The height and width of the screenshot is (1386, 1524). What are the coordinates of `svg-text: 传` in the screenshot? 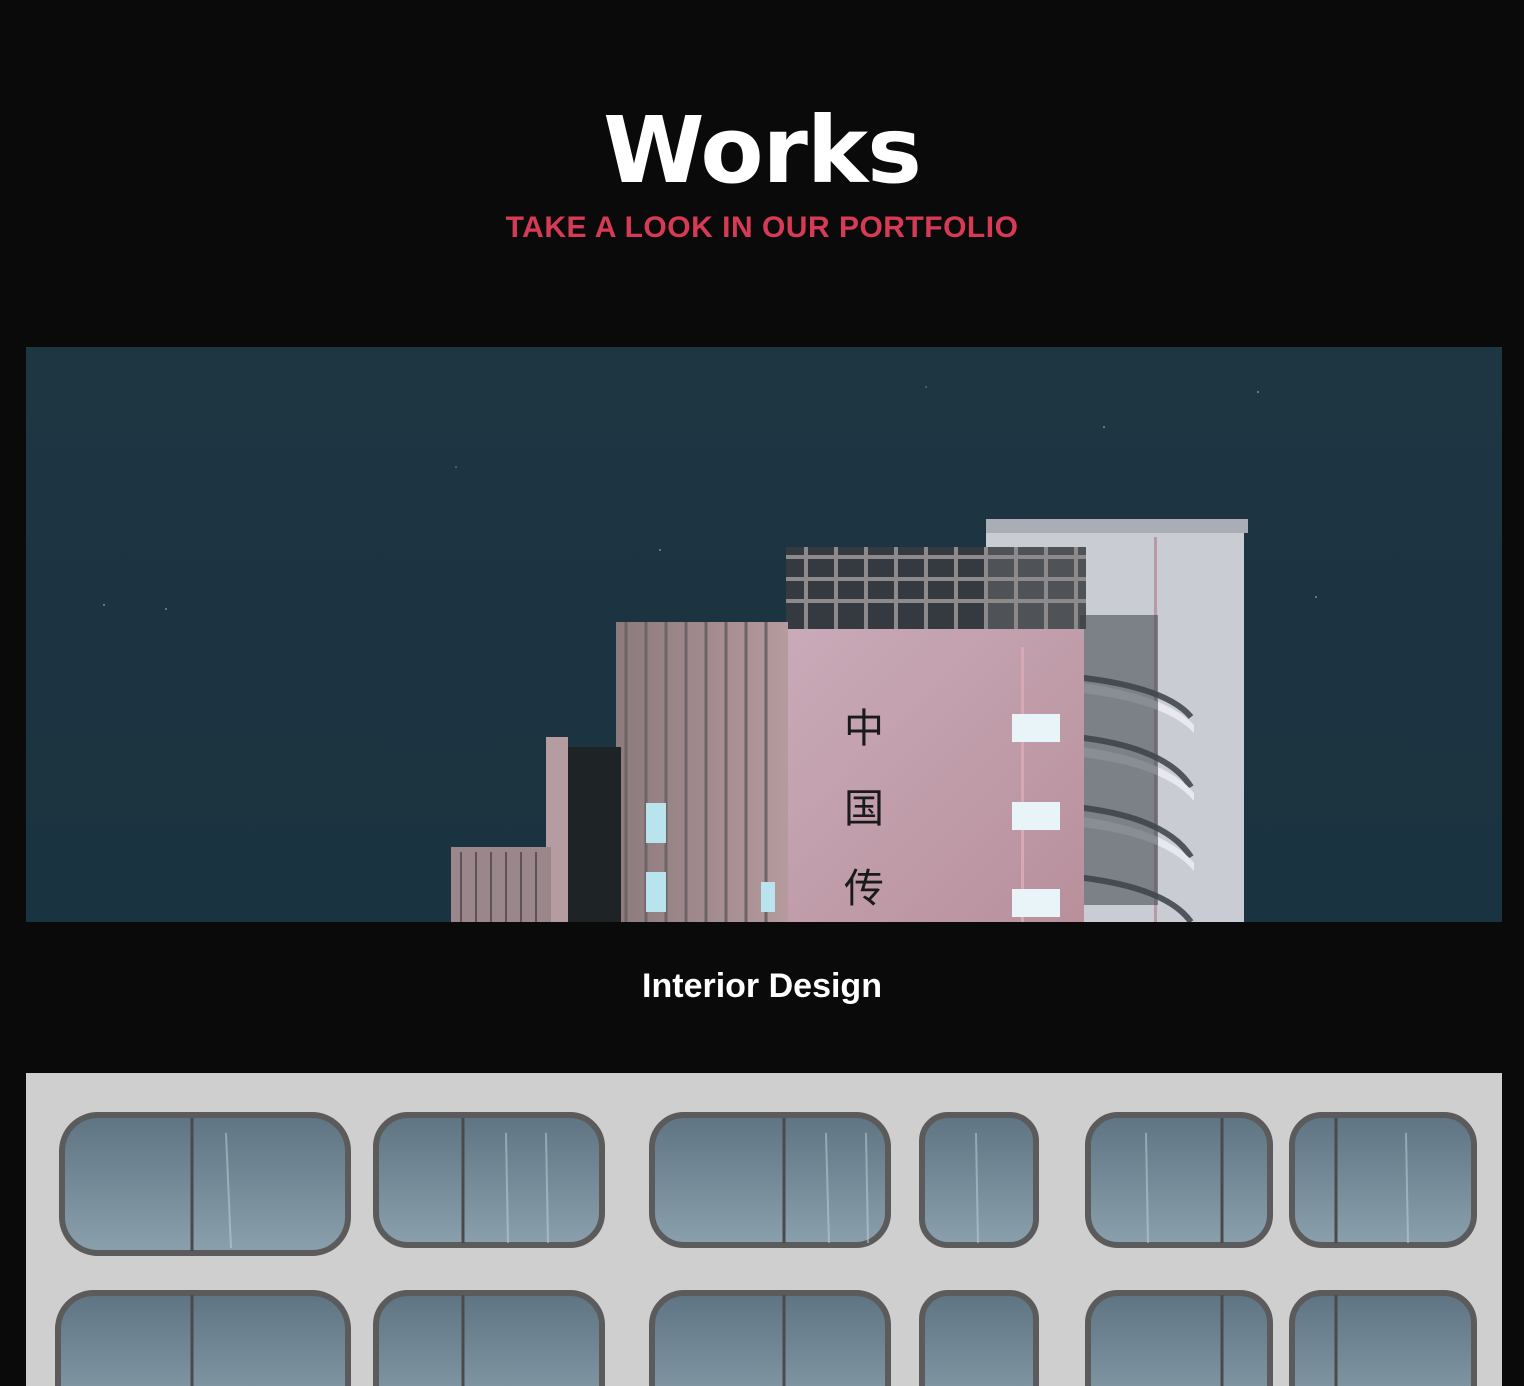 It's located at (864, 889).